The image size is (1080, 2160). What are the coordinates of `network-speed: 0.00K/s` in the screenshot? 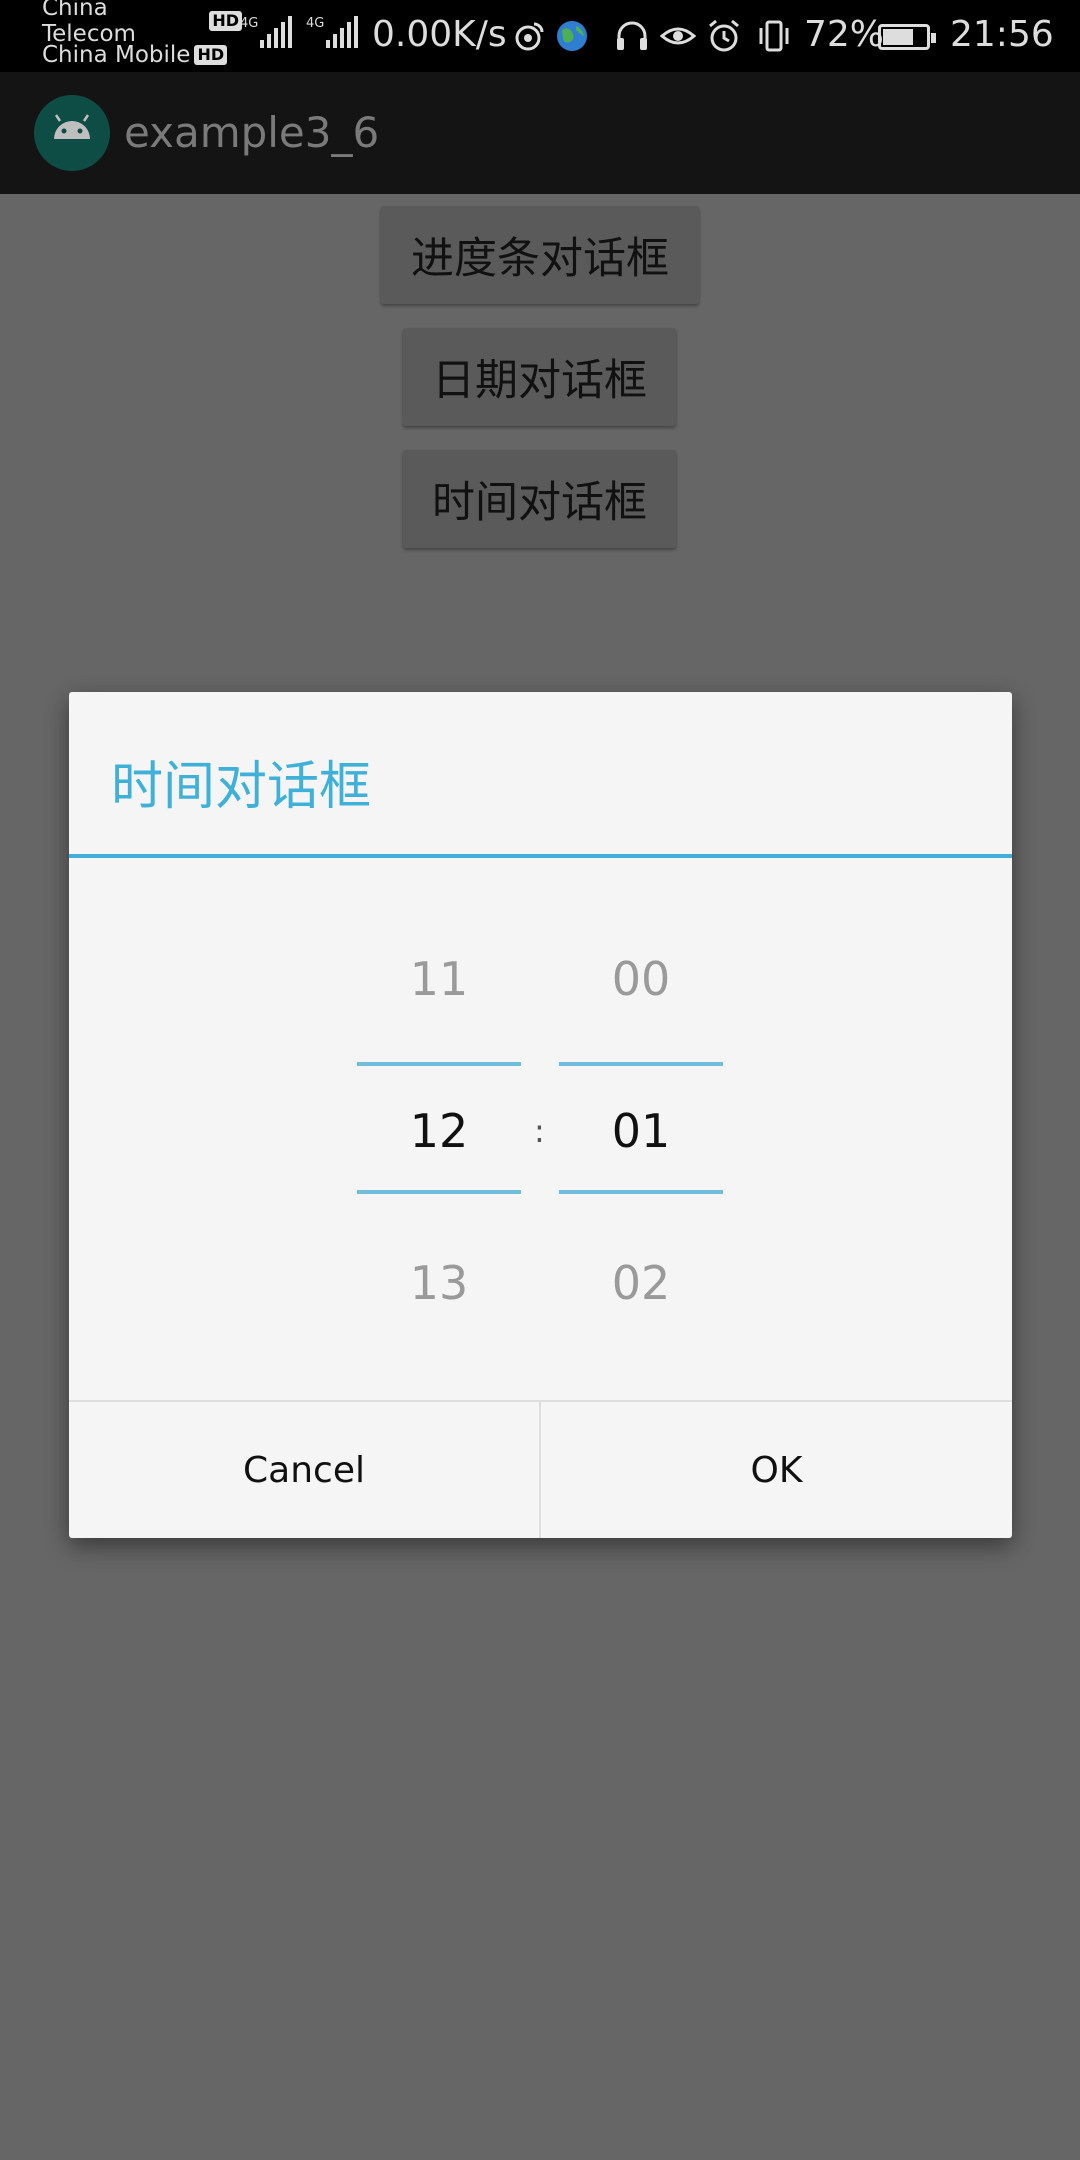 It's located at (439, 34).